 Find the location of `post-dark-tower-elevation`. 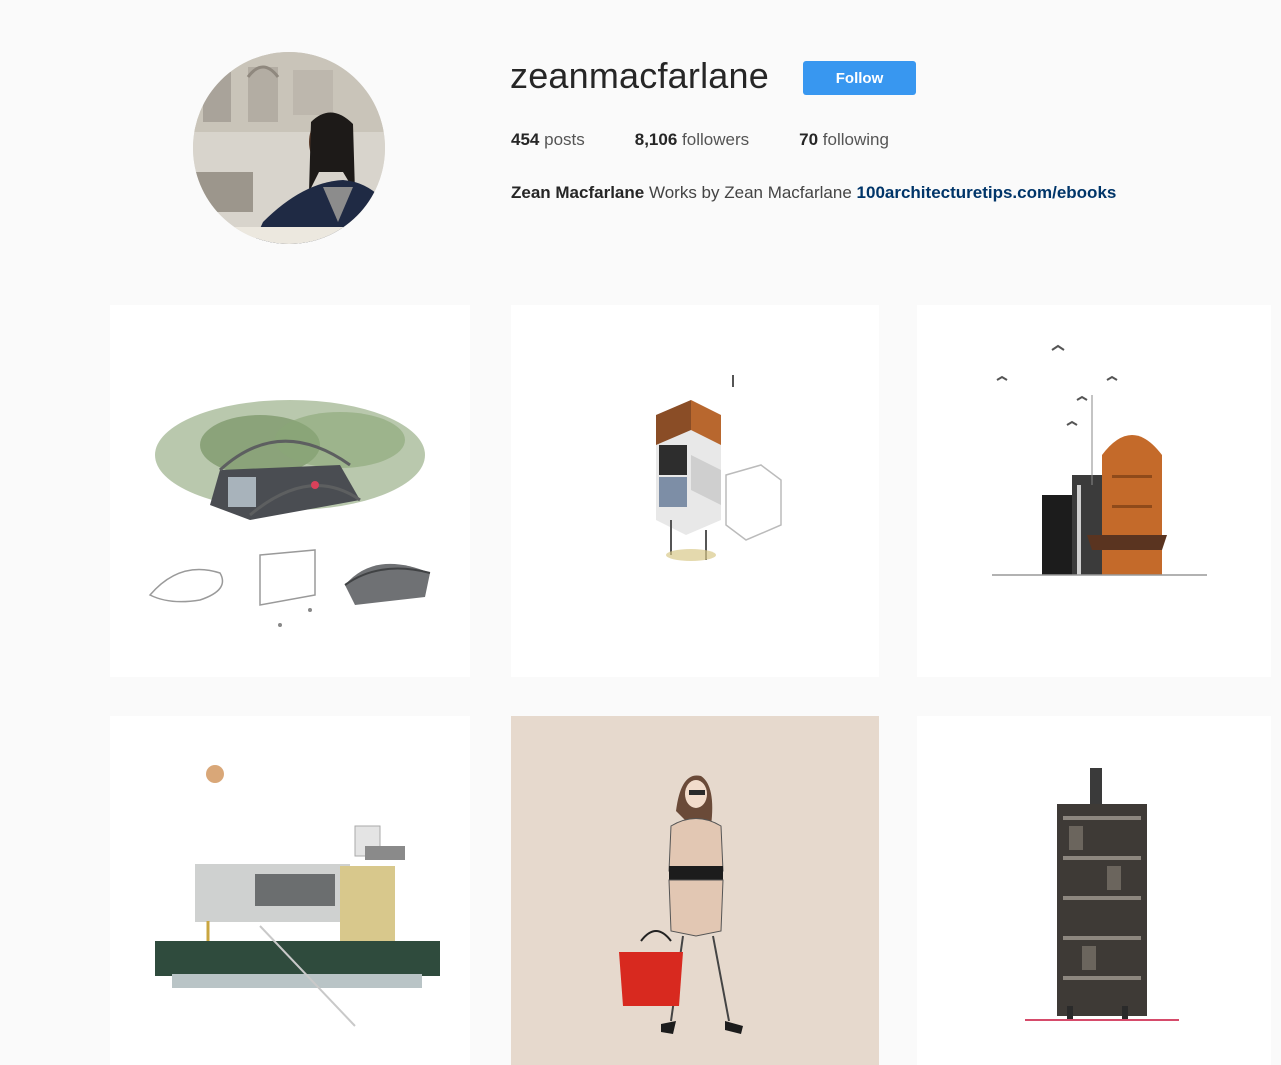

post-dark-tower-elevation is located at coordinates (1094, 890).